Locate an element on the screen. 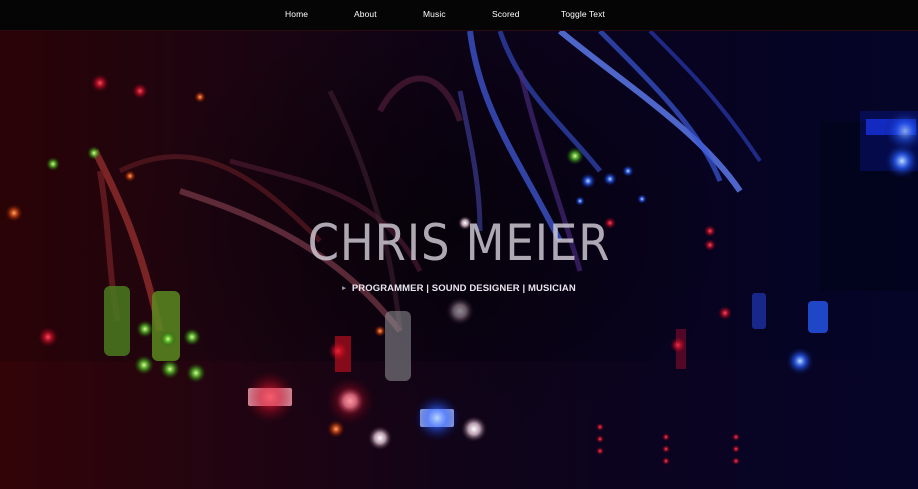 The image size is (918, 489). hero-subtitle: ▸ PROGRAMMER | SOUND DESIGNER | MUSICIAN is located at coordinates (459, 288).